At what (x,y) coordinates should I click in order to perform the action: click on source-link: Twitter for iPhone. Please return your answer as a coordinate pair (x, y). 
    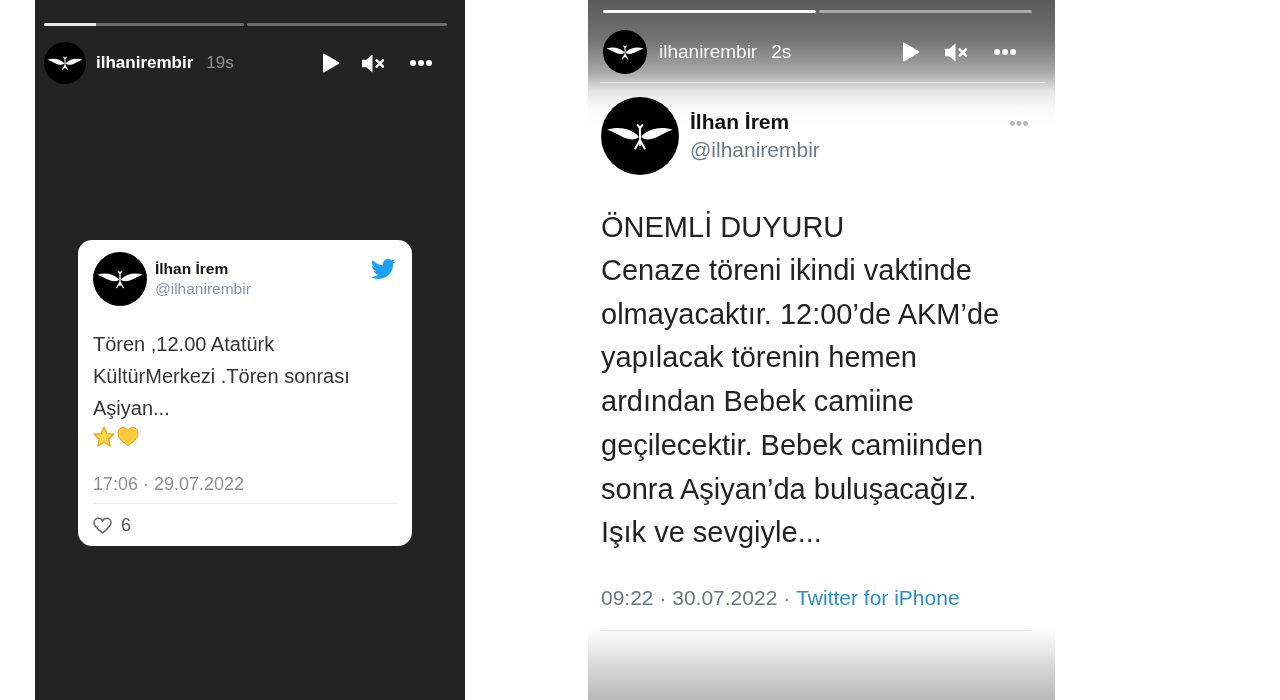
    Looking at the image, I should click on (878, 597).